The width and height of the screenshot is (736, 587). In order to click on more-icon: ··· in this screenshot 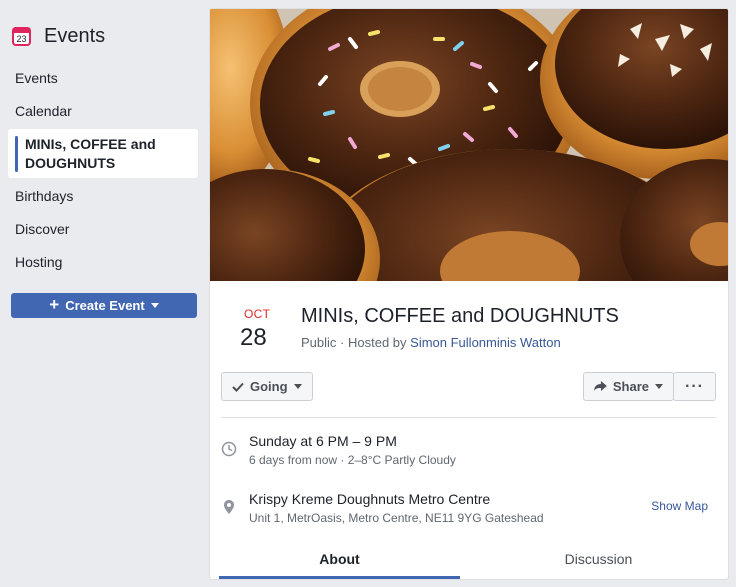, I will do `click(694, 386)`.